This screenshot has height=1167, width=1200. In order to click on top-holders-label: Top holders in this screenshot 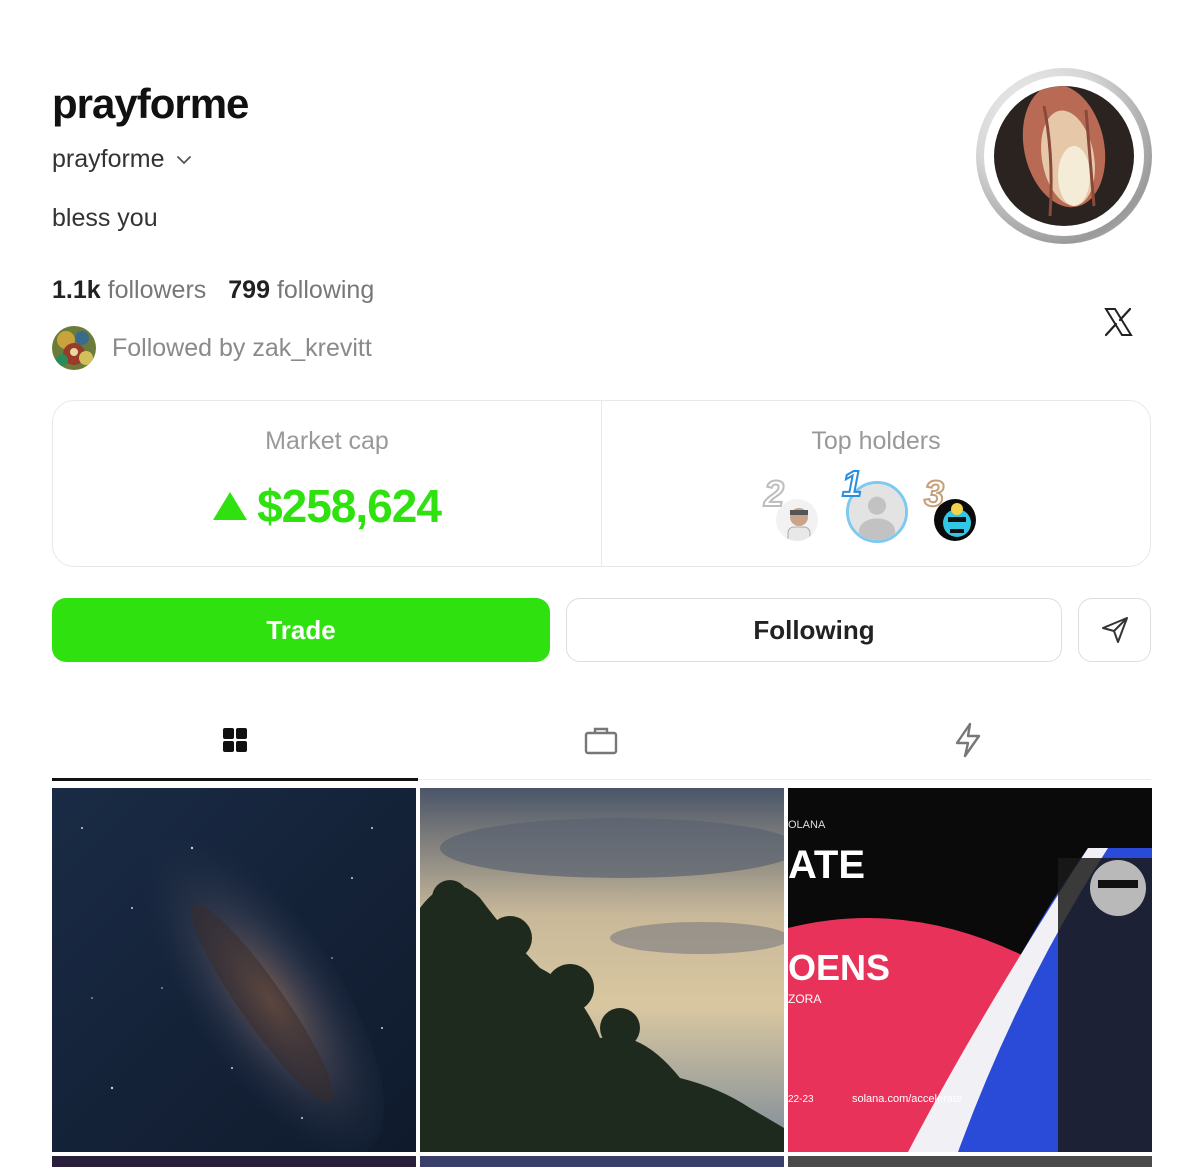, I will do `click(876, 441)`.